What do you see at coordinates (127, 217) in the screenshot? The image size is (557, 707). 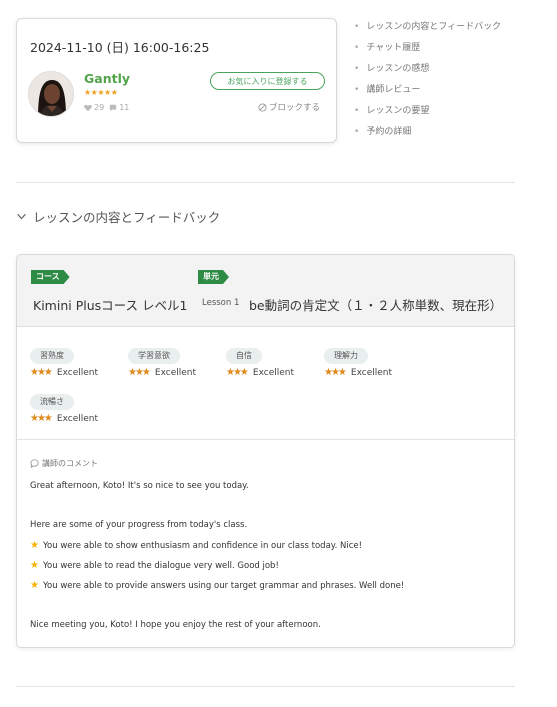 I see `section-title: レッスンの内容とフィードバック` at bounding box center [127, 217].